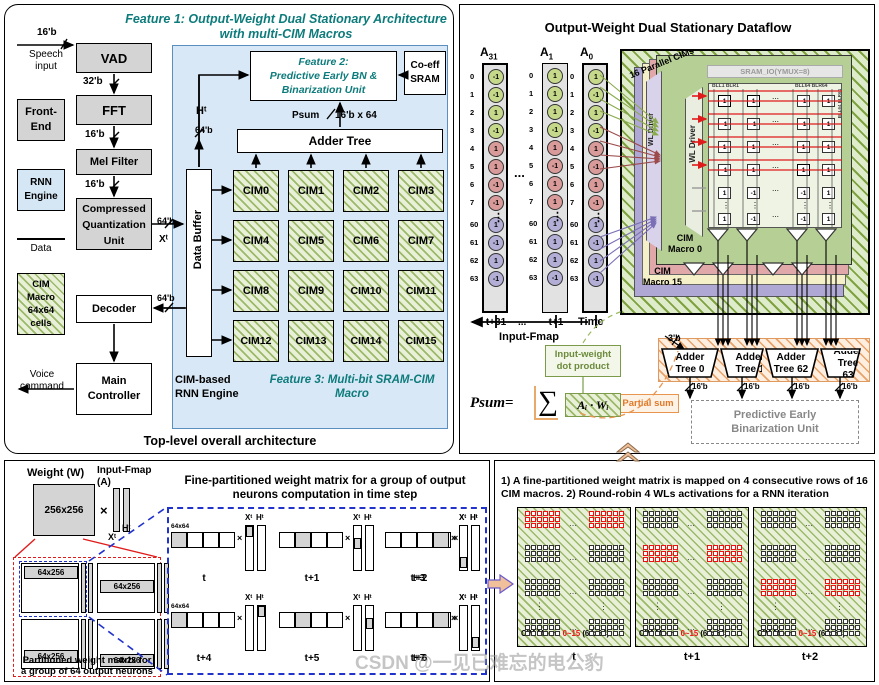 This screenshot has height=685, width=879. I want to click on fmap-index: 0, so click(572, 76).